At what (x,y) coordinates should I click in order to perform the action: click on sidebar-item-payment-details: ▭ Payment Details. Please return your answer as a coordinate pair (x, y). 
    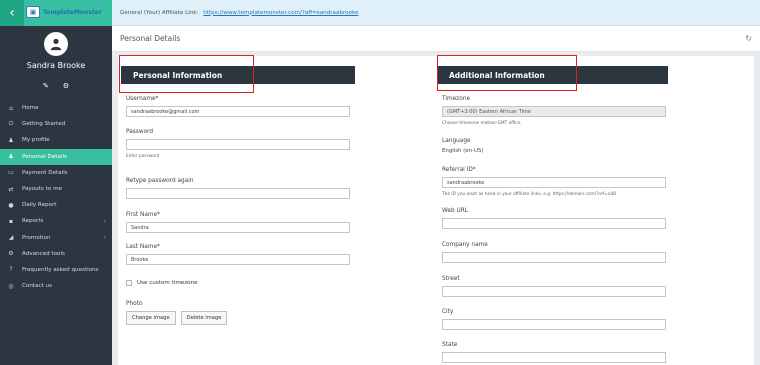
    Looking at the image, I should click on (56, 173).